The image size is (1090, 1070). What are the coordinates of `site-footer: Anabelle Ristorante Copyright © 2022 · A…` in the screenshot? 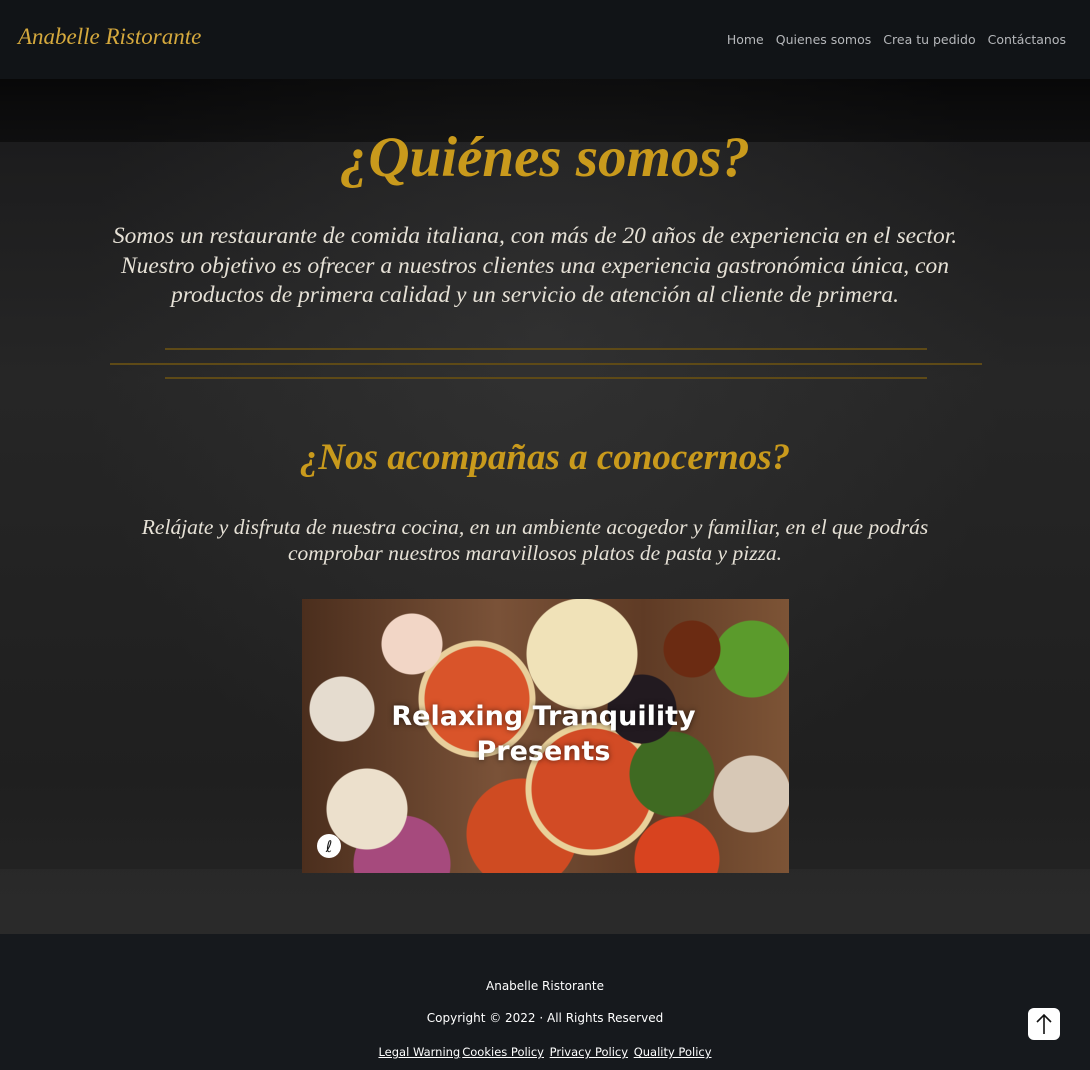 It's located at (545, 1002).